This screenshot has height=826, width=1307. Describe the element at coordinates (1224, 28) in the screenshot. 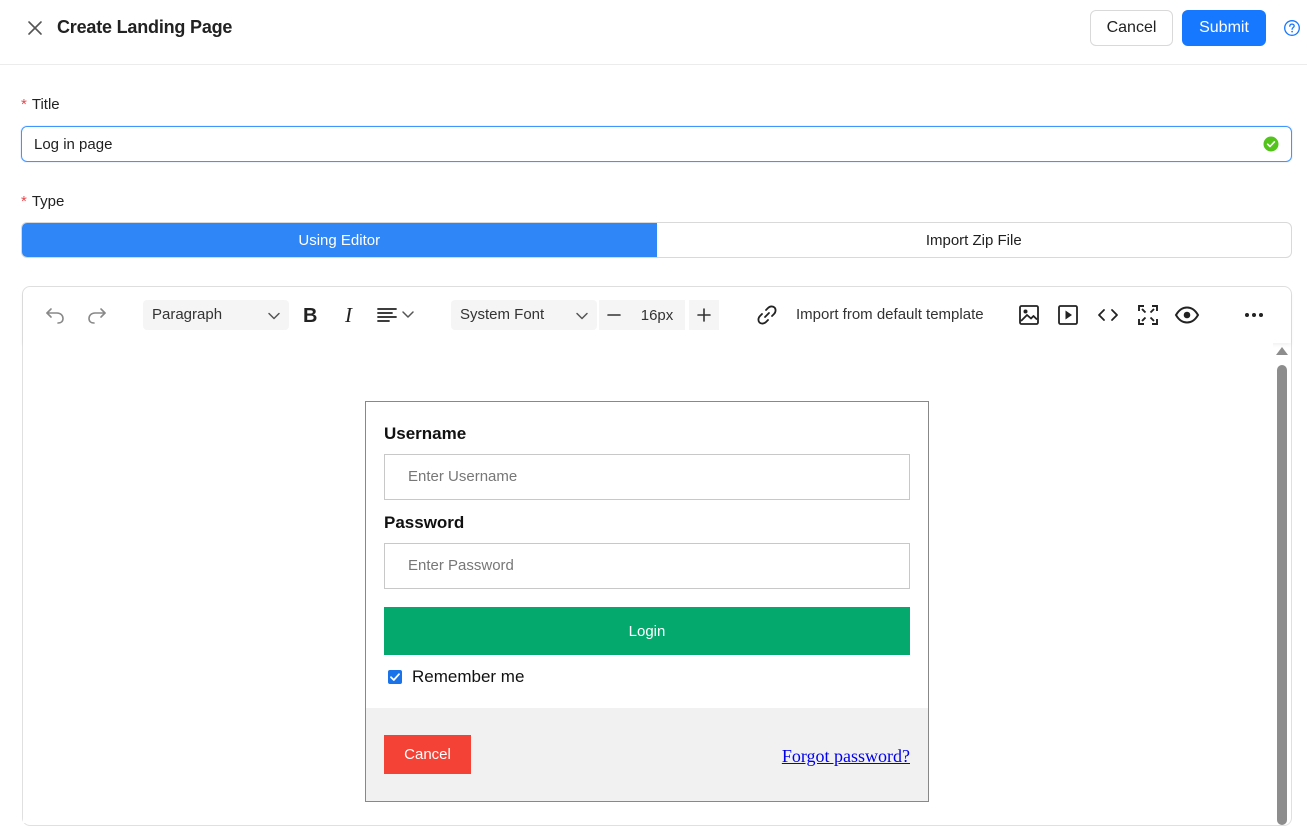

I see `submit-button: Submit` at that location.